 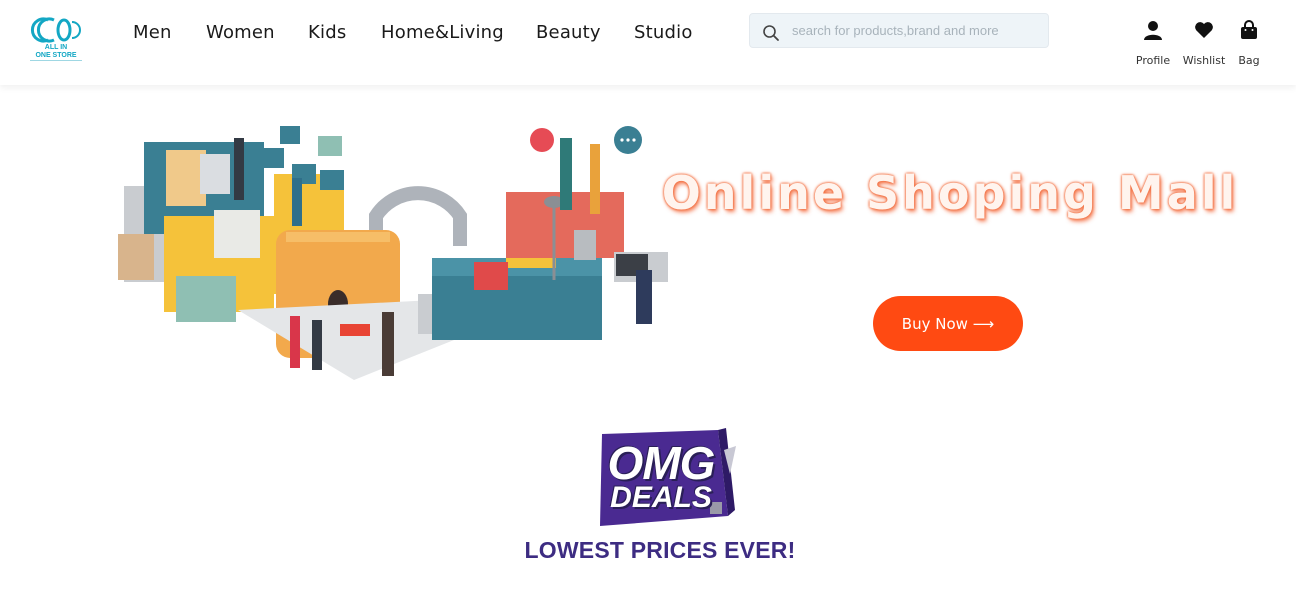 What do you see at coordinates (1204, 30) in the screenshot?
I see `heart-icon` at bounding box center [1204, 30].